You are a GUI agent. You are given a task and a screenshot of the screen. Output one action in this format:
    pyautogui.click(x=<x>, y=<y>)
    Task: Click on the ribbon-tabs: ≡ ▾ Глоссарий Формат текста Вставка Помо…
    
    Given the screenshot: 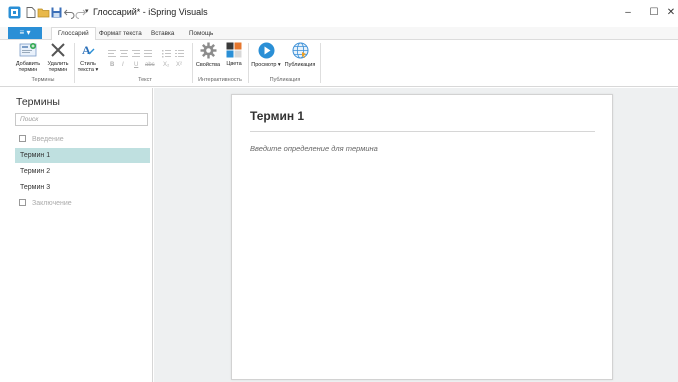 What is the action you would take?
    pyautogui.click(x=339, y=33)
    